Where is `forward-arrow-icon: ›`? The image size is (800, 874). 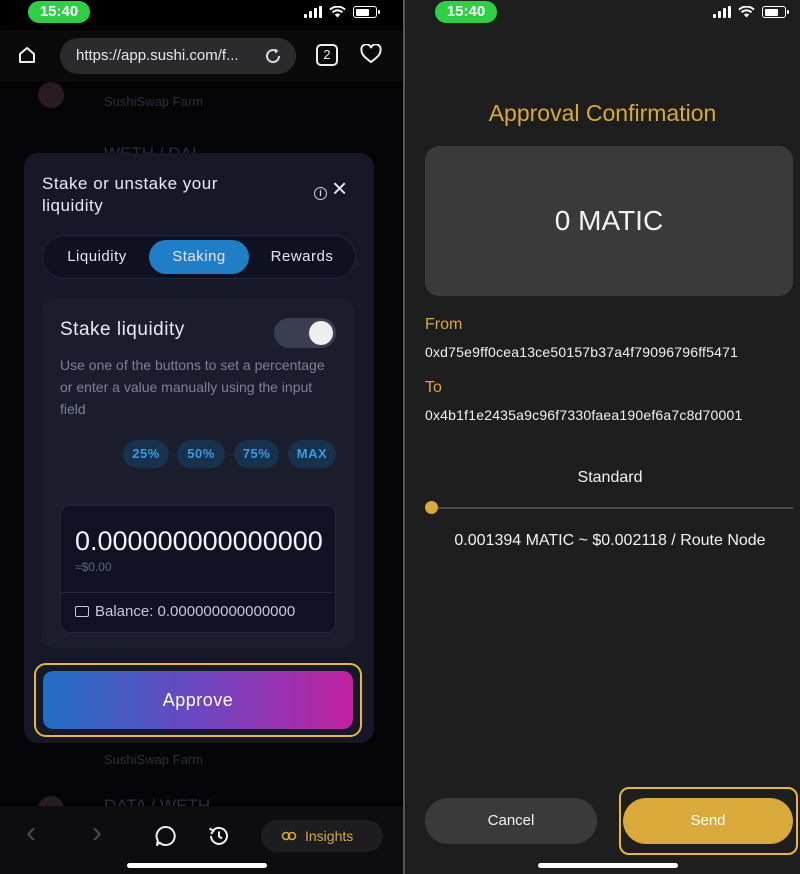
forward-arrow-icon: › is located at coordinates (97, 833).